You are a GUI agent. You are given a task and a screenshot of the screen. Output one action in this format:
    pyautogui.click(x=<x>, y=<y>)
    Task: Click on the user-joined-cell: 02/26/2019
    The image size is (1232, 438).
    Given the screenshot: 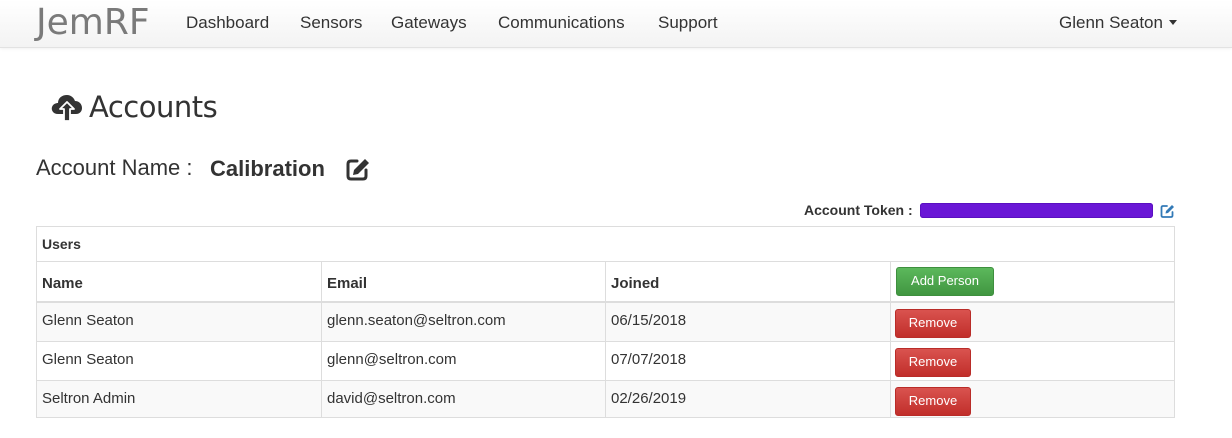 What is the action you would take?
    pyautogui.click(x=649, y=398)
    